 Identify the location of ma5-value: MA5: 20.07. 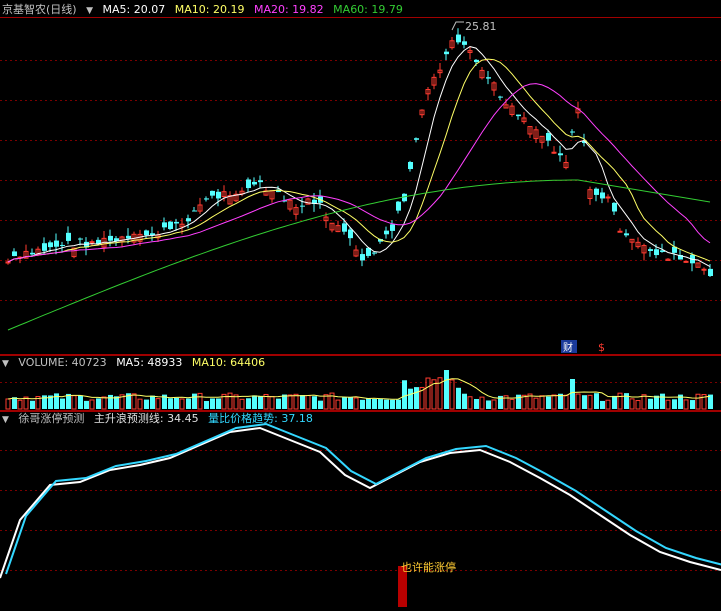
(134, 9).